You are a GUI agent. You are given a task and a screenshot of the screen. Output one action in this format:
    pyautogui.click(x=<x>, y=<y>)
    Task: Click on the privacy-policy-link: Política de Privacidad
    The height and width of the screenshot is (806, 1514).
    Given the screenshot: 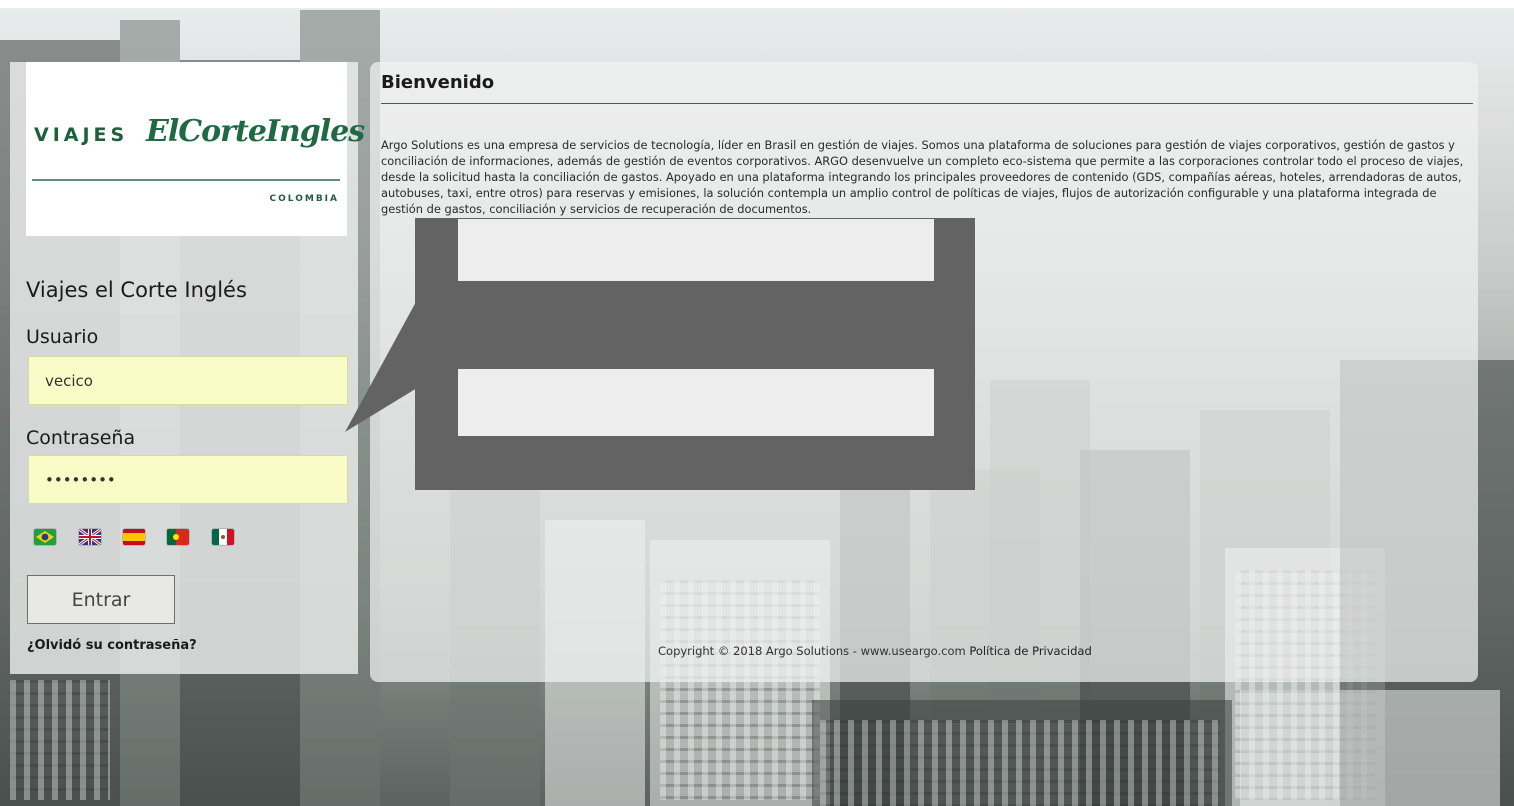 What is the action you would take?
    pyautogui.click(x=1030, y=651)
    